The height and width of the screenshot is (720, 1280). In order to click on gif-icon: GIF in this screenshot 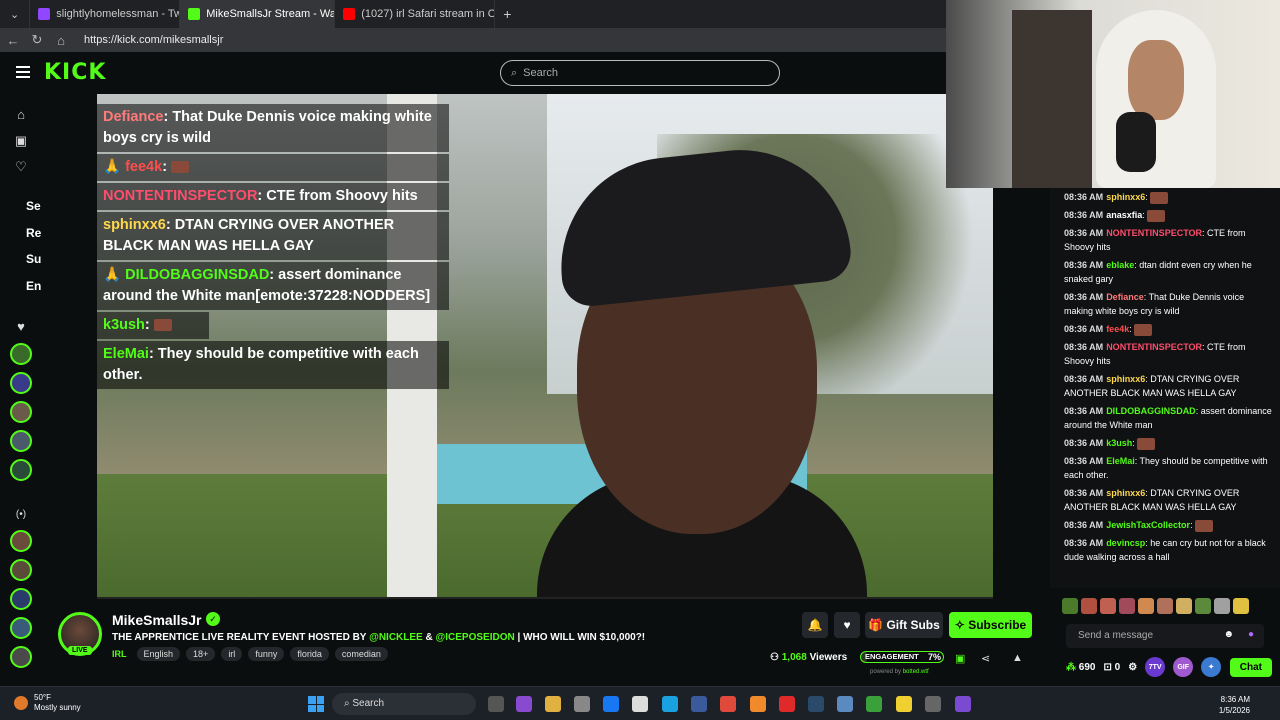, I will do `click(1183, 667)`.